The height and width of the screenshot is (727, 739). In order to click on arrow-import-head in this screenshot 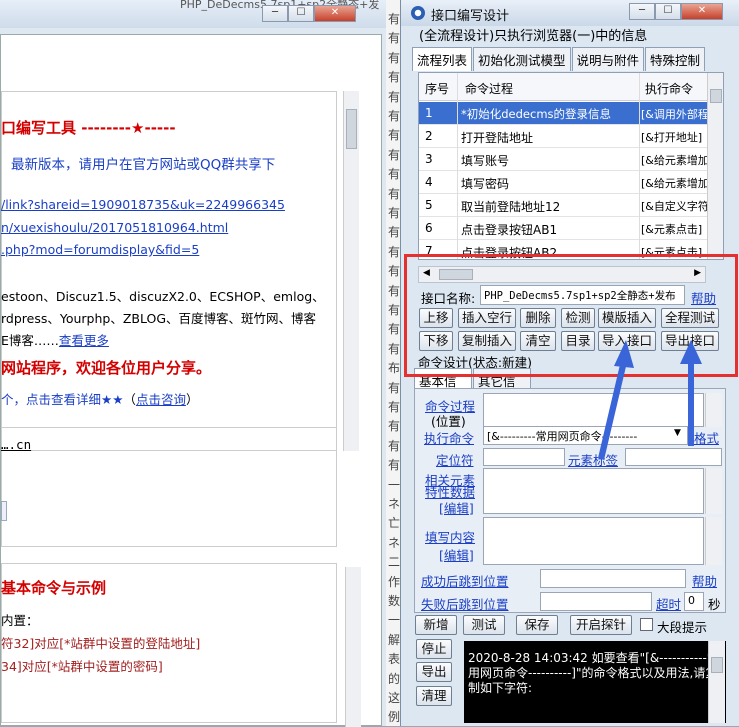, I will do `click(624, 354)`.